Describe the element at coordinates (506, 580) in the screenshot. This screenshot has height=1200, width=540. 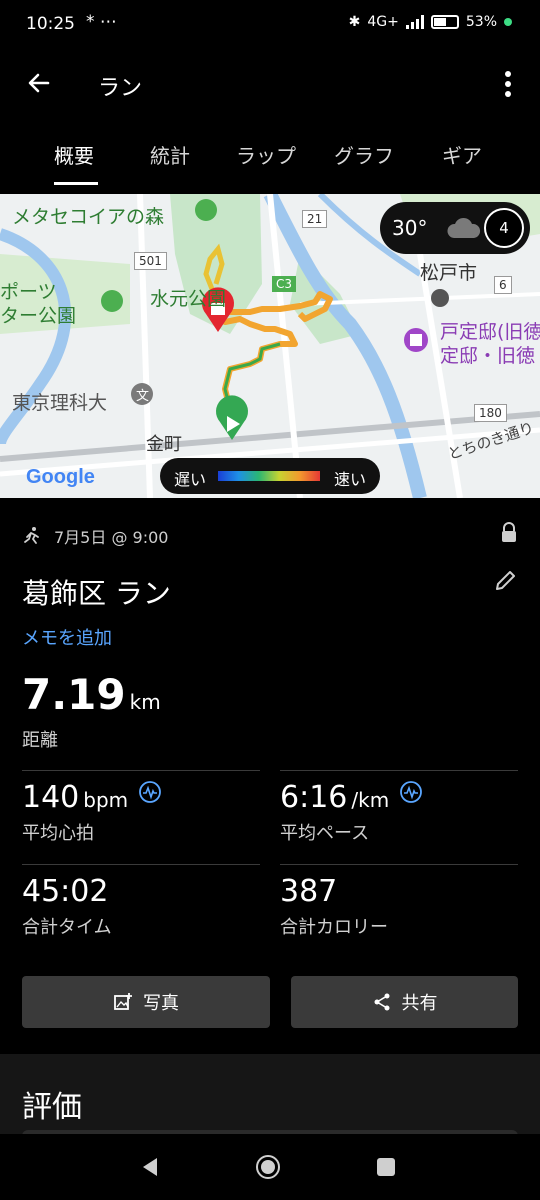
I see `edit-pencil-icon` at that location.